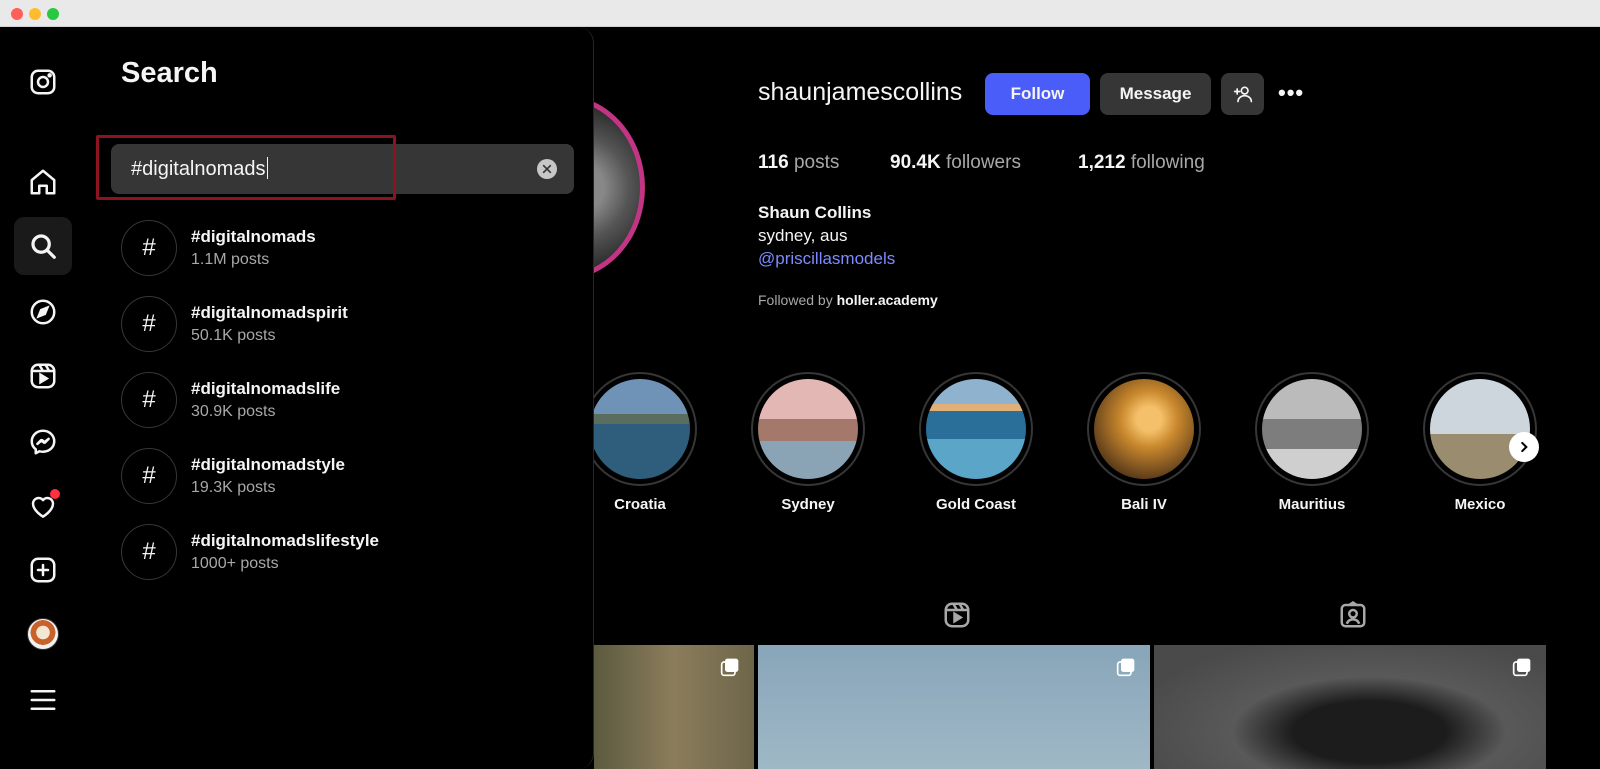 The width and height of the screenshot is (1600, 769). What do you see at coordinates (43, 312) in the screenshot?
I see `explore-icon` at bounding box center [43, 312].